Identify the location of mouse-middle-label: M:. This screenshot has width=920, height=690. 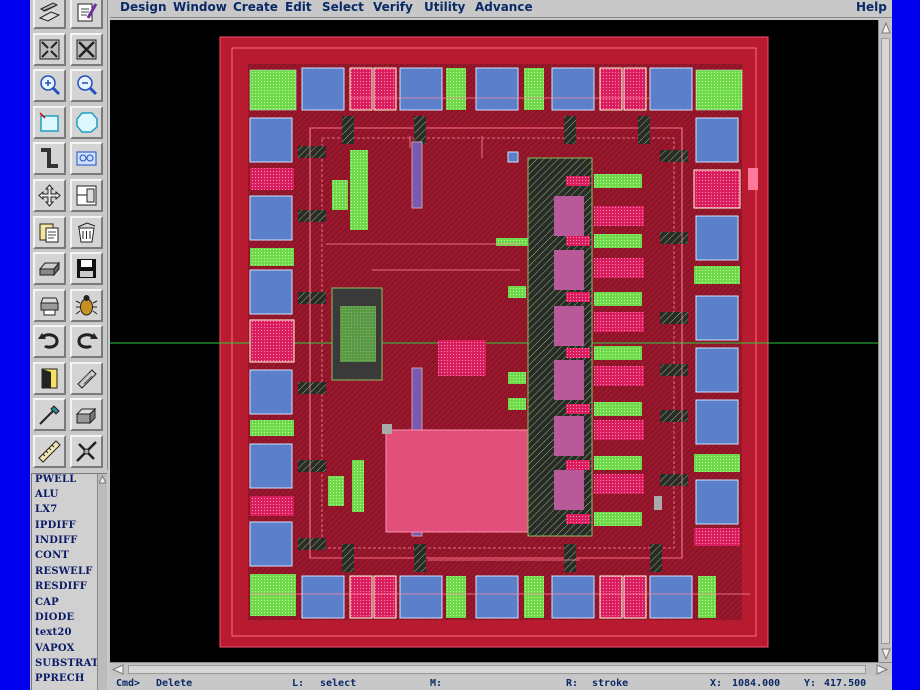
(436, 683).